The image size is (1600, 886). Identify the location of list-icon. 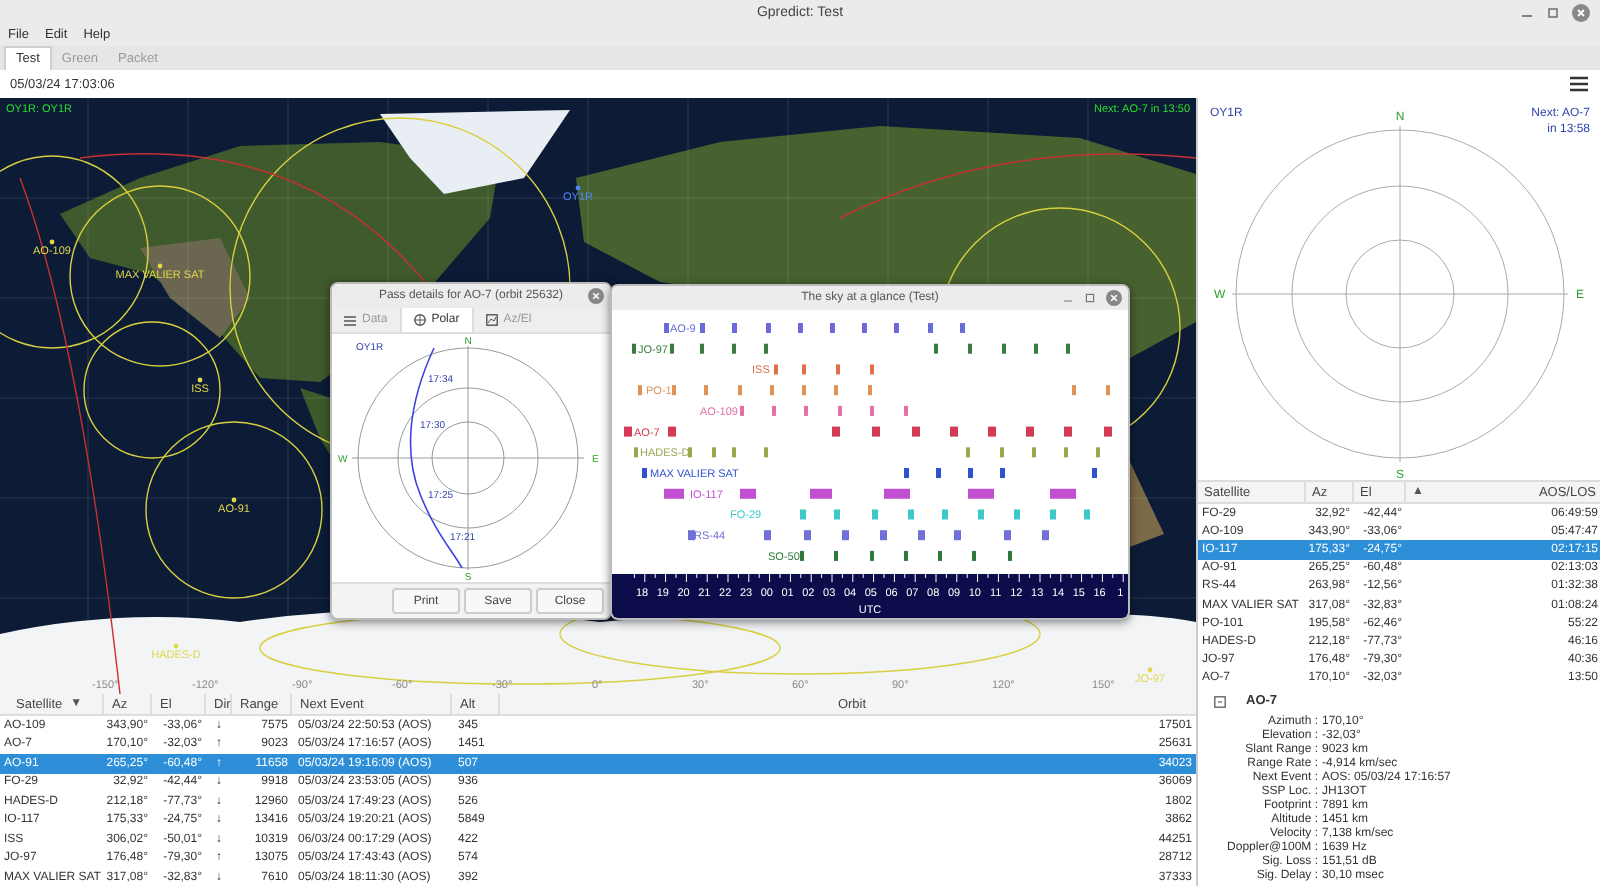
(350, 320).